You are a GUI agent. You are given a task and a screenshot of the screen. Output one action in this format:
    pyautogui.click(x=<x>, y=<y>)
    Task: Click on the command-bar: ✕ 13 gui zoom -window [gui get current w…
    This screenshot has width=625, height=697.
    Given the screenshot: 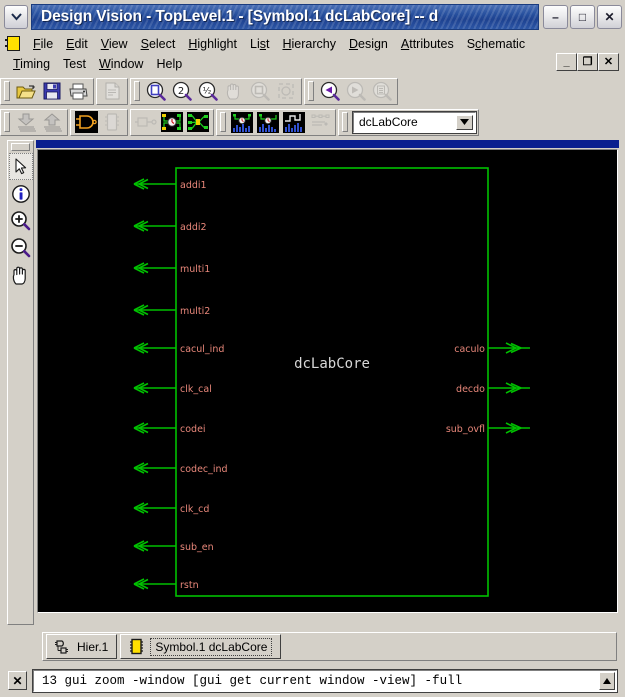 What is the action you would take?
    pyautogui.click(x=312, y=680)
    